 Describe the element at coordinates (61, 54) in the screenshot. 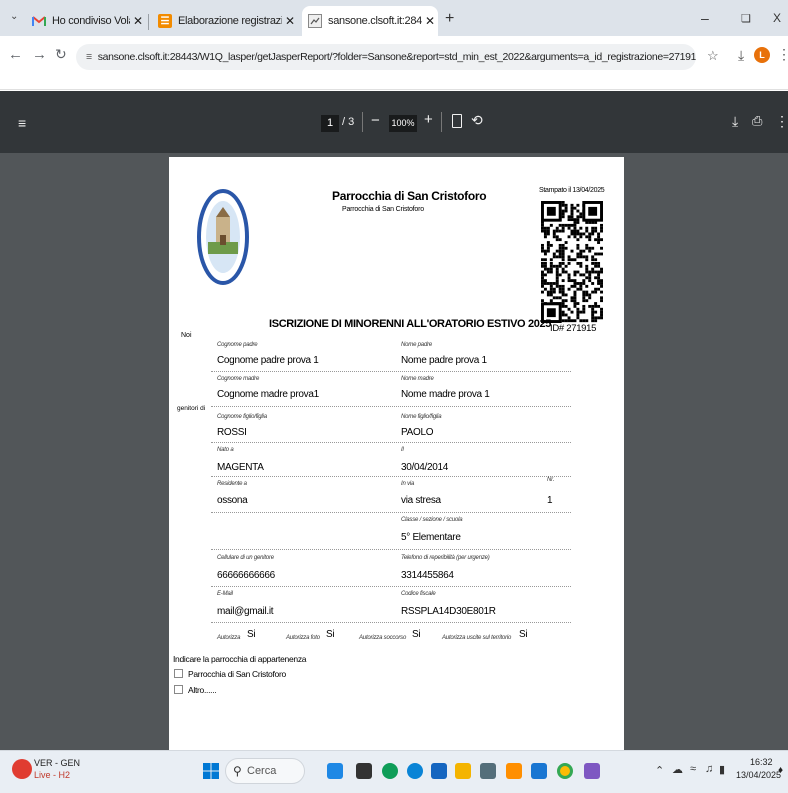

I see `reload-icon: ↻` at that location.